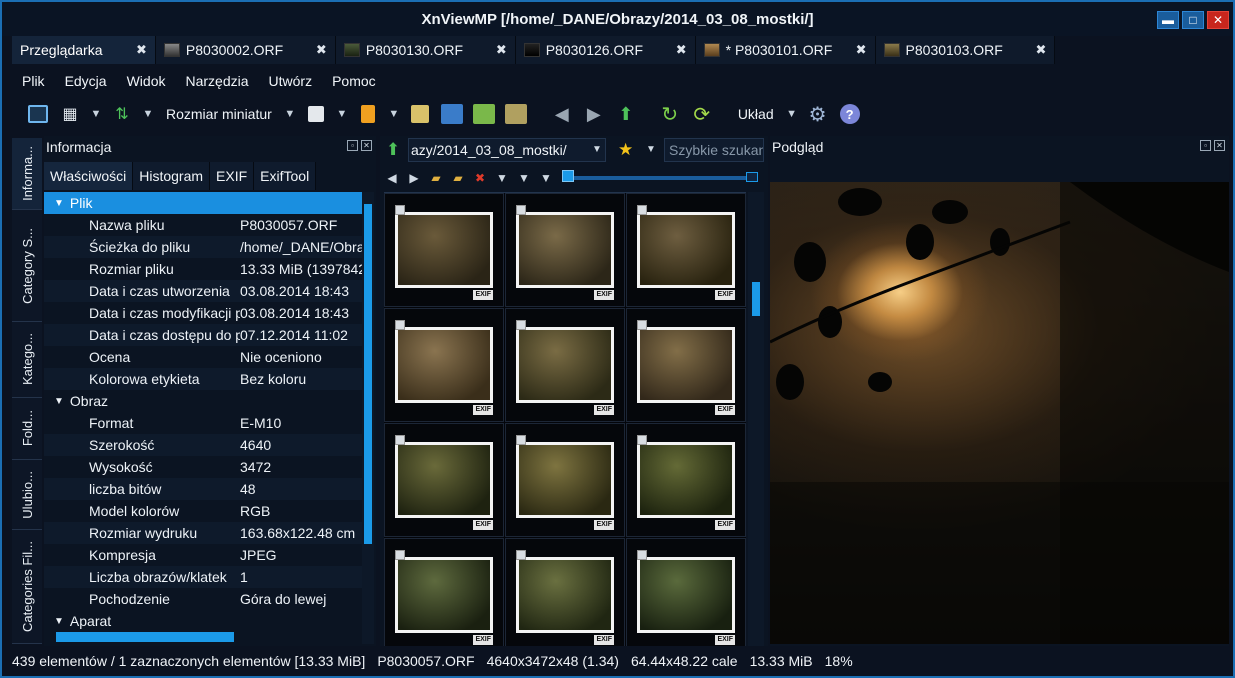  What do you see at coordinates (392, 178) in the screenshot?
I see `arrow-left-icon: ◀` at bounding box center [392, 178].